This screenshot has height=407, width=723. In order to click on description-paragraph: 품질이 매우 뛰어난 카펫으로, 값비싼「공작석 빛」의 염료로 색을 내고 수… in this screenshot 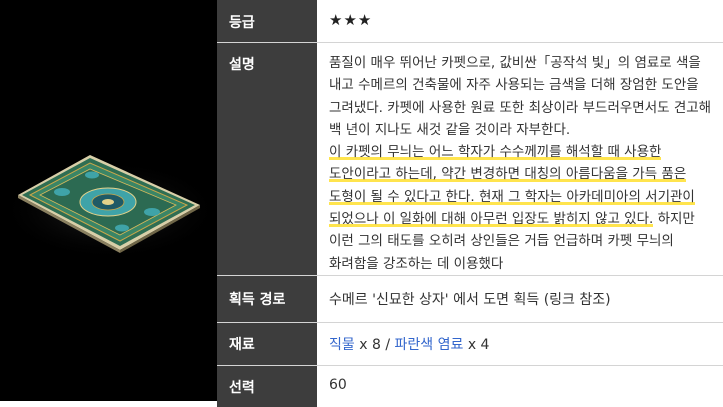, I will do `click(520, 96)`.